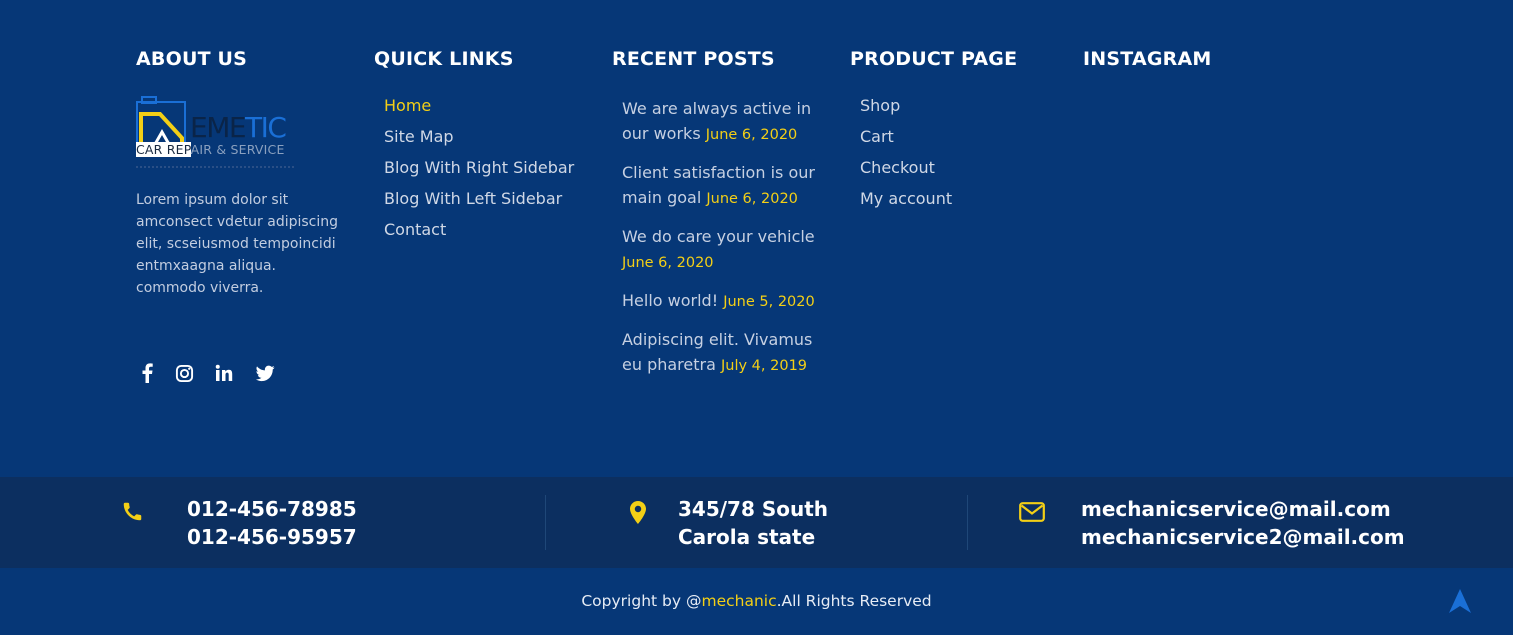 This screenshot has width=1513, height=635. Describe the element at coordinates (670, 300) in the screenshot. I see `recent-post-title: Hello world!` at that location.